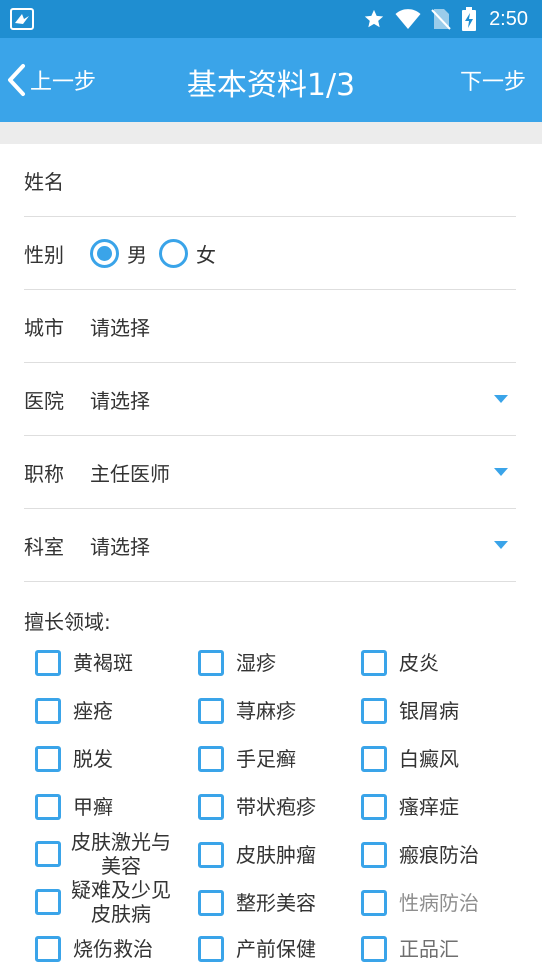  What do you see at coordinates (276, 903) in the screenshot?
I see `expertise-label: 整形美容` at bounding box center [276, 903].